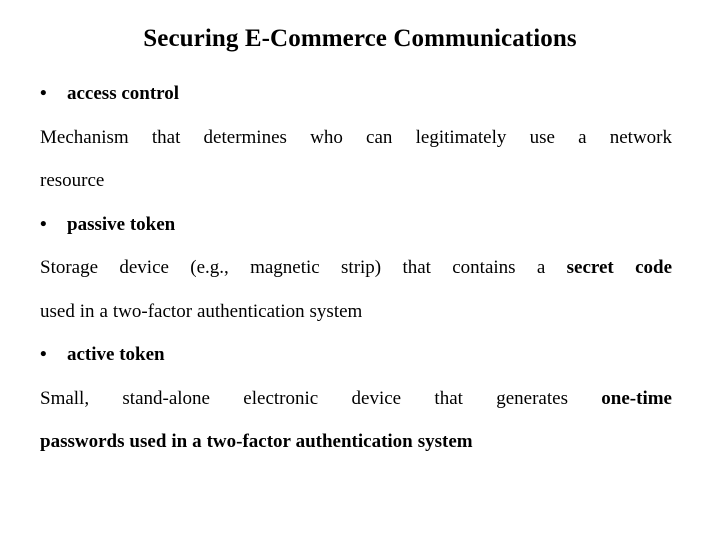 Image resolution: width=720 pixels, height=540 pixels. Describe the element at coordinates (356, 355) in the screenshot. I see `bullet-item-active-token: • active token` at that location.